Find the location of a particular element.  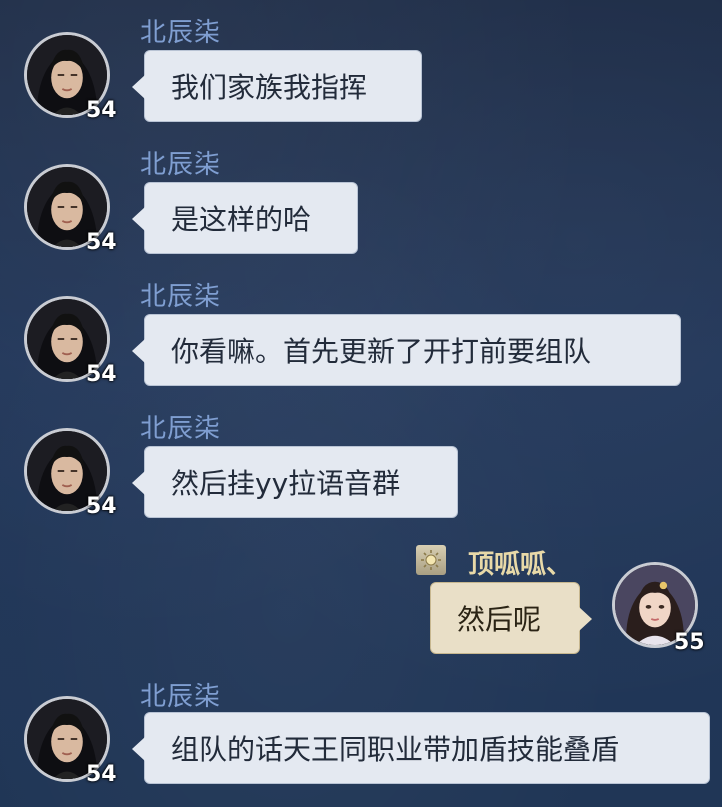

chat-bubble: 我们家族我指挥 is located at coordinates (277, 86).